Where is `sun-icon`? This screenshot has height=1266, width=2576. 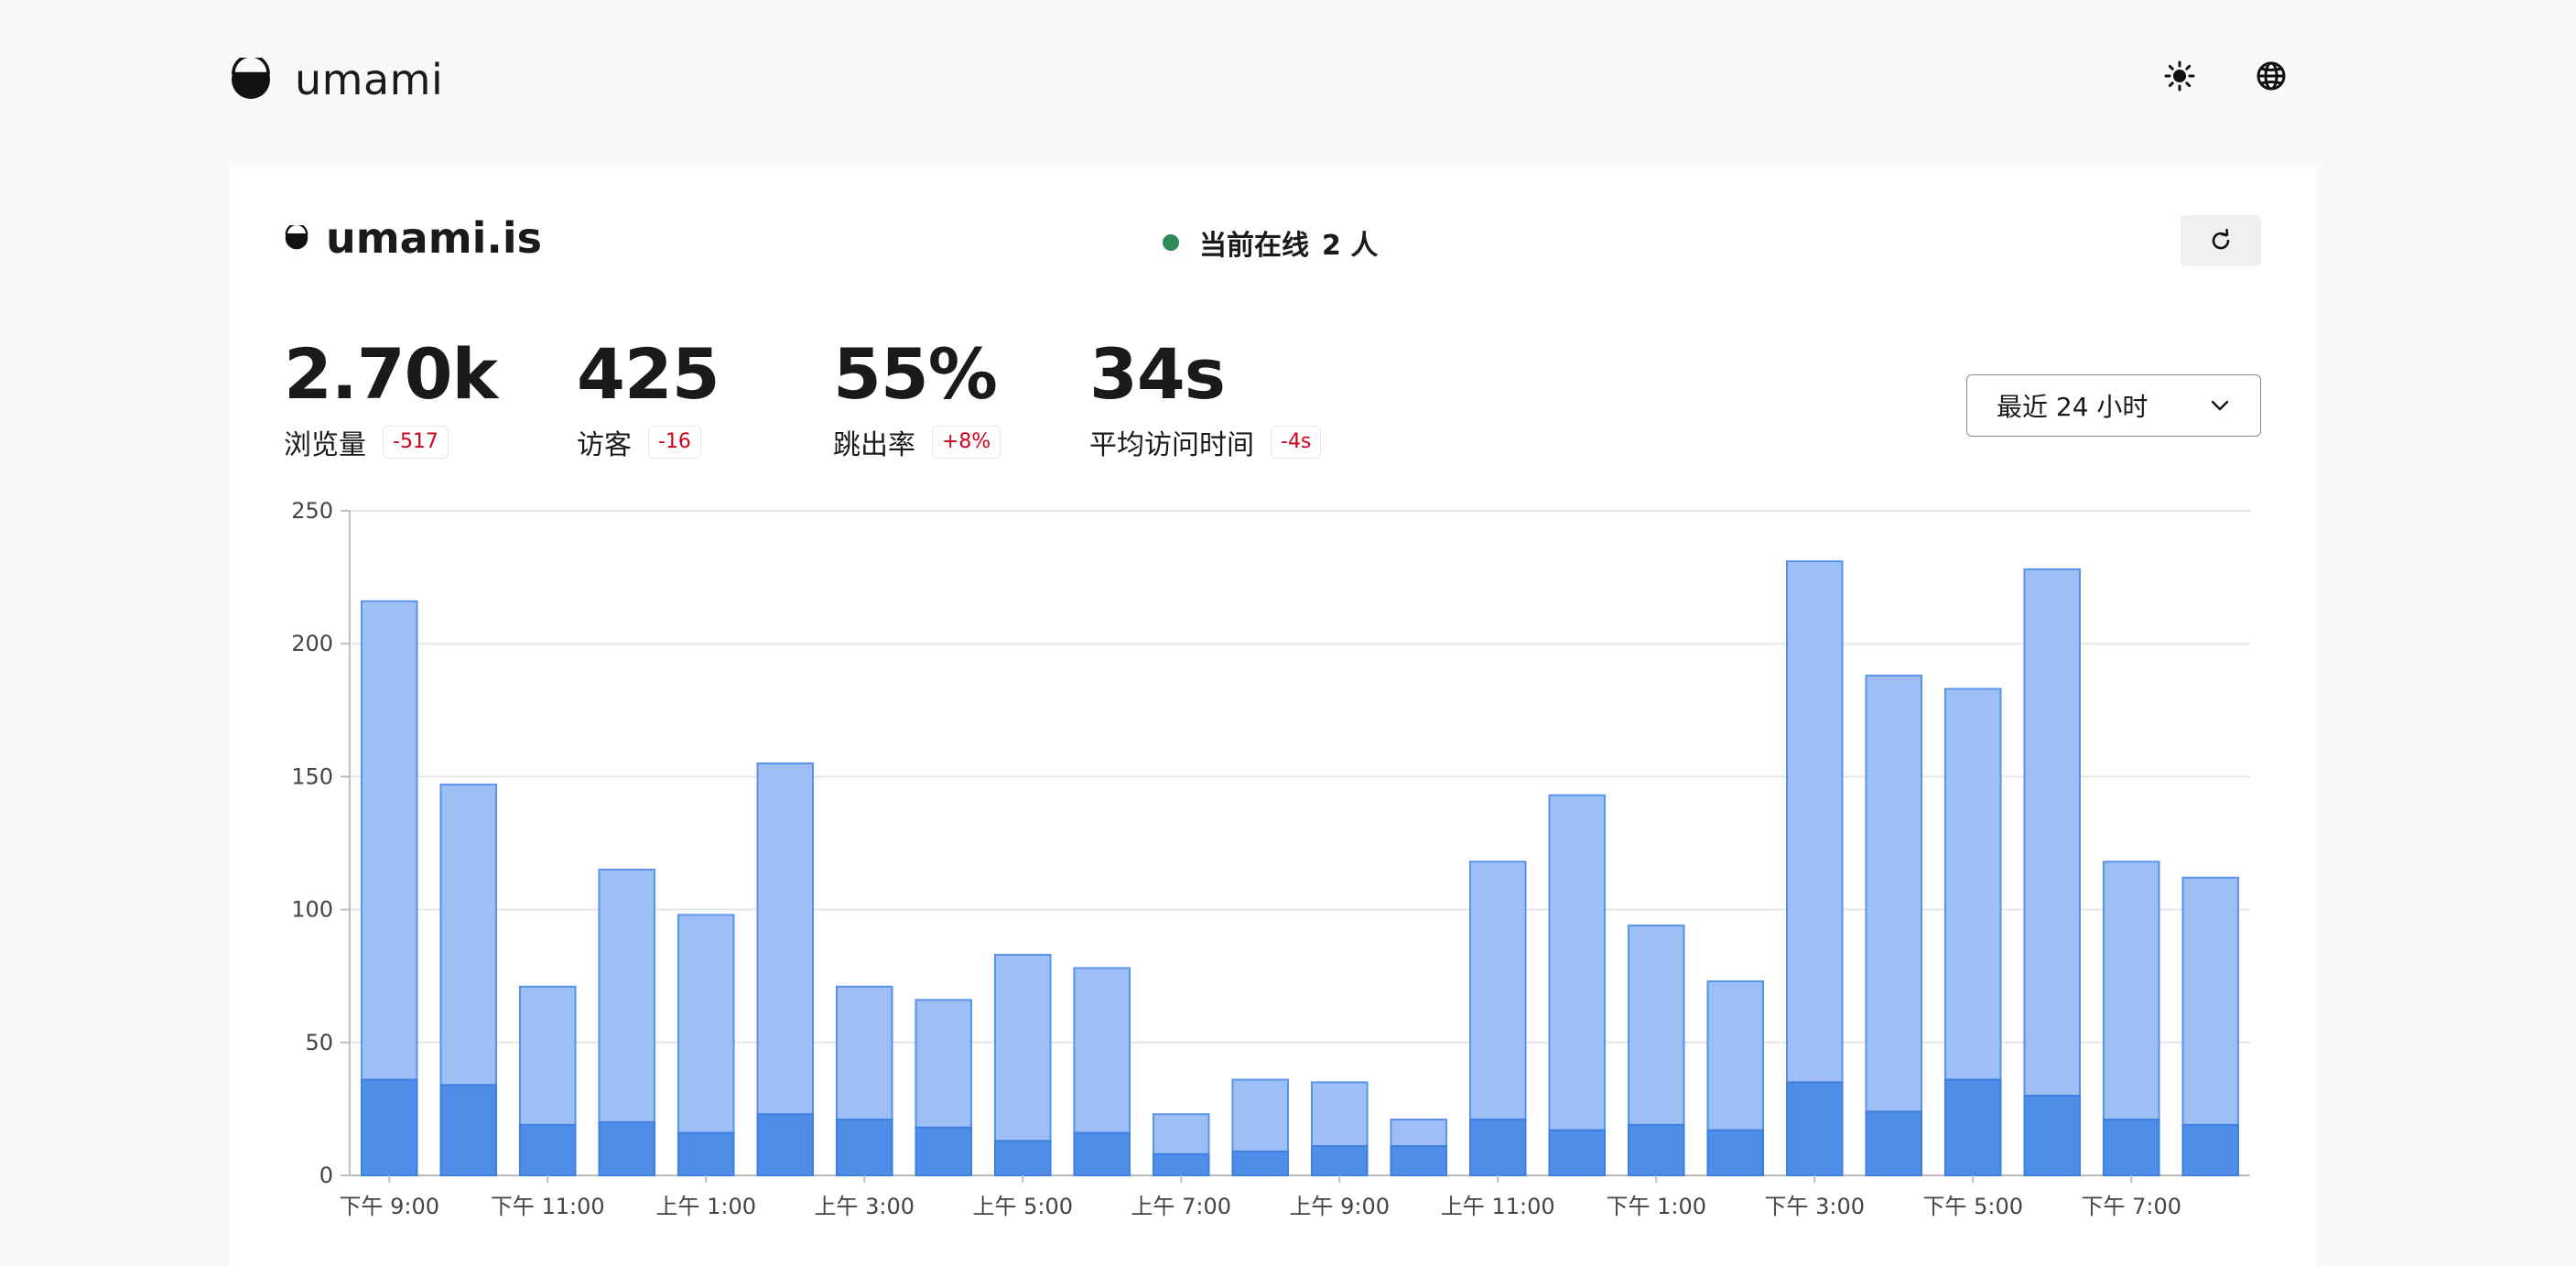 sun-icon is located at coordinates (2179, 76).